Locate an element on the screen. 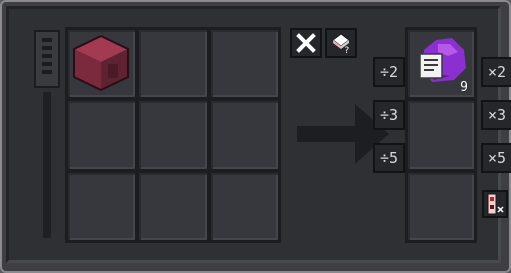 The image size is (511, 273). multiply-5-button: ×5 is located at coordinates (496, 158).